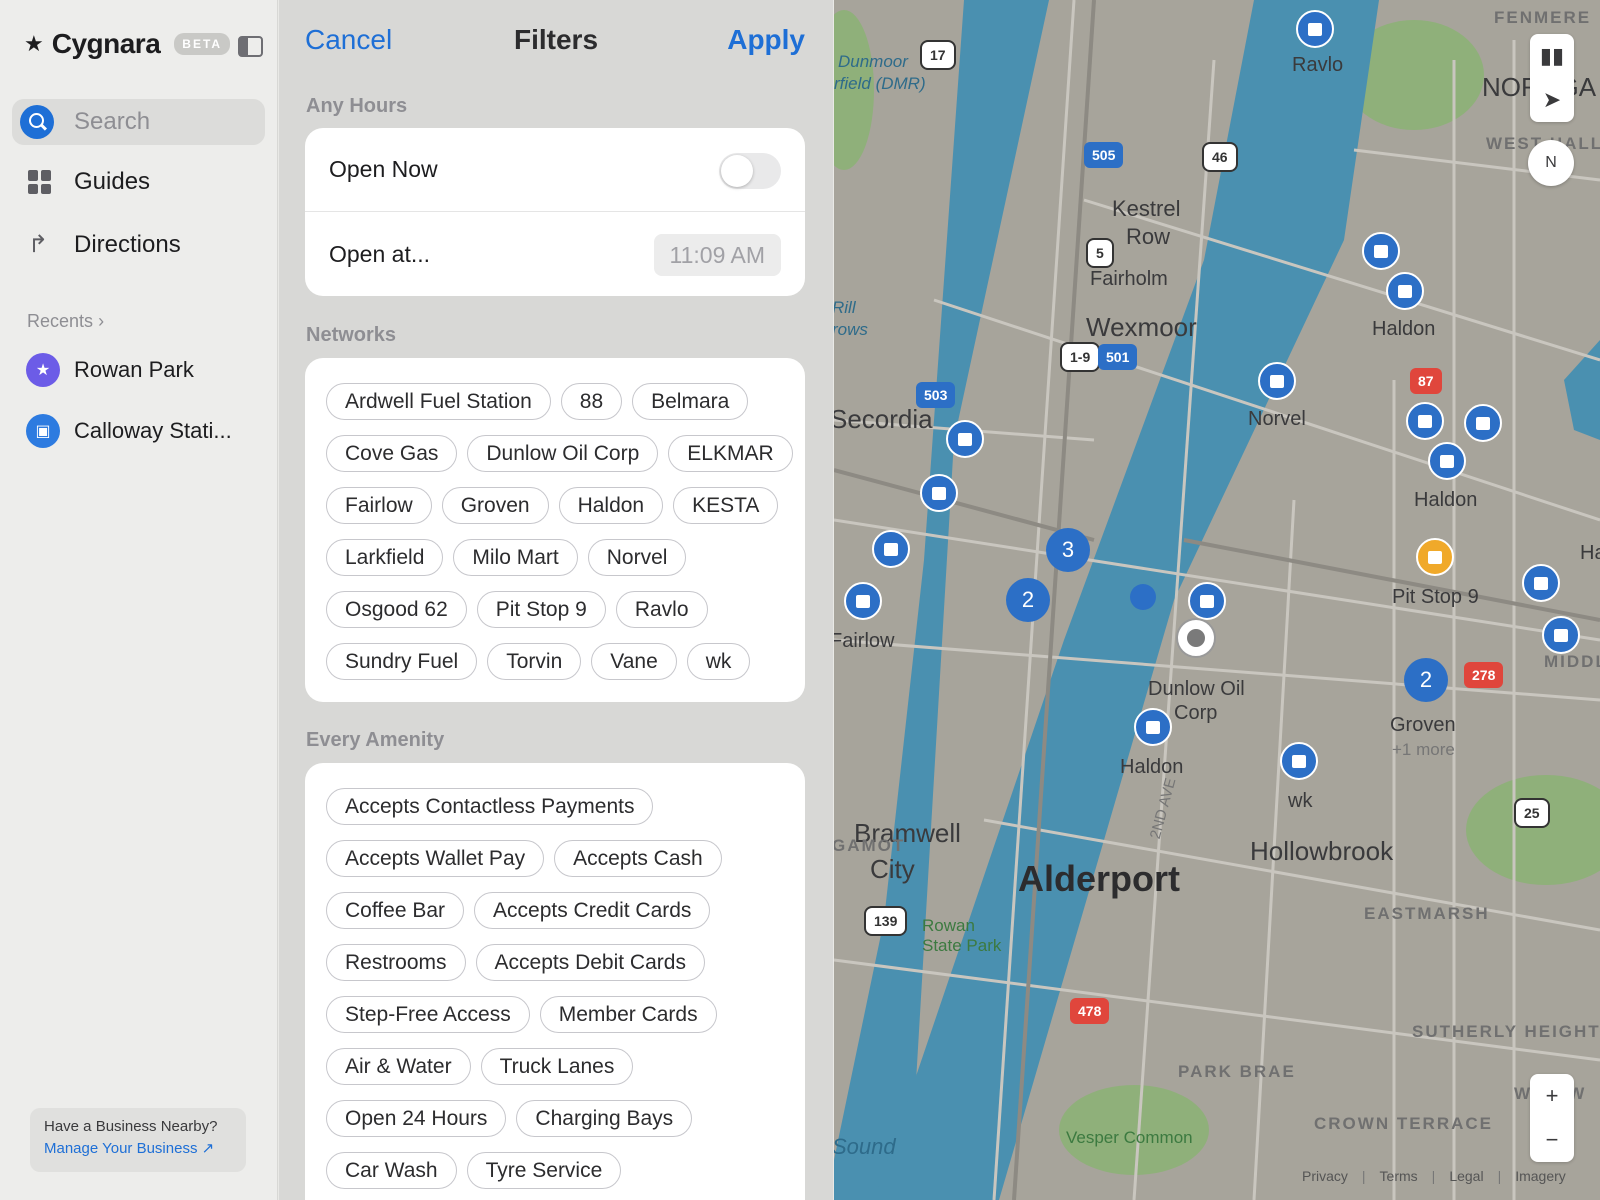  I want to click on route-shield: 478, so click(1090, 1011).